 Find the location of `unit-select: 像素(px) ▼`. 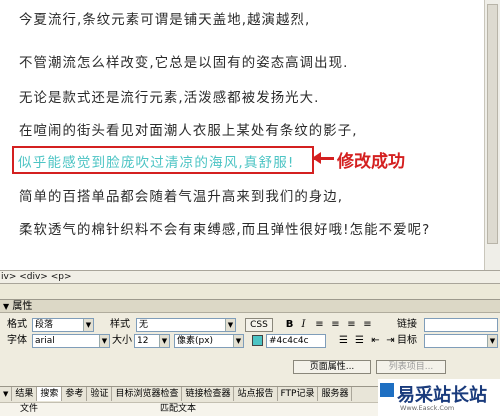

unit-select: 像素(px) ▼ is located at coordinates (209, 341).